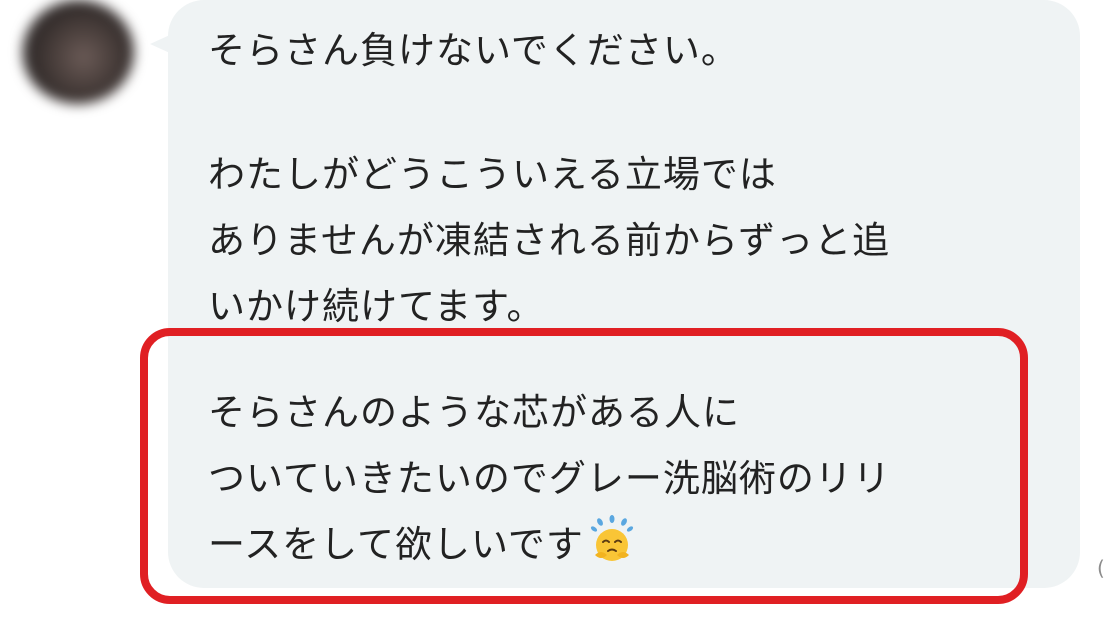  I want to click on message-line: ありませんが凍結される前からずっと追, so click(549, 240).